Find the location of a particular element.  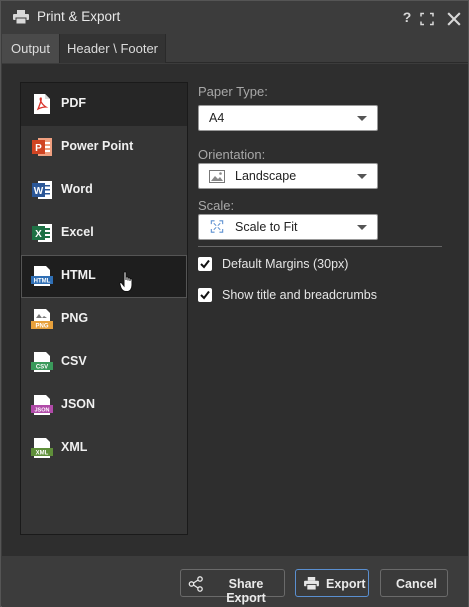

format-item-powerpoint: P Power Point is located at coordinates (104, 147).